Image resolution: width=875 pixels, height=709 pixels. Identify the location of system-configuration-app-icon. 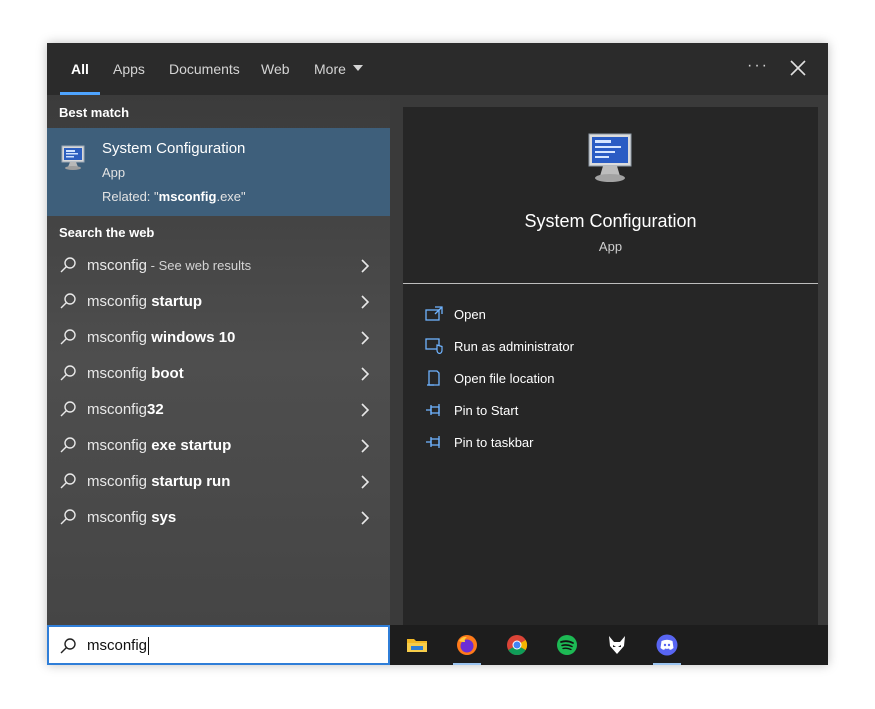
(610, 157).